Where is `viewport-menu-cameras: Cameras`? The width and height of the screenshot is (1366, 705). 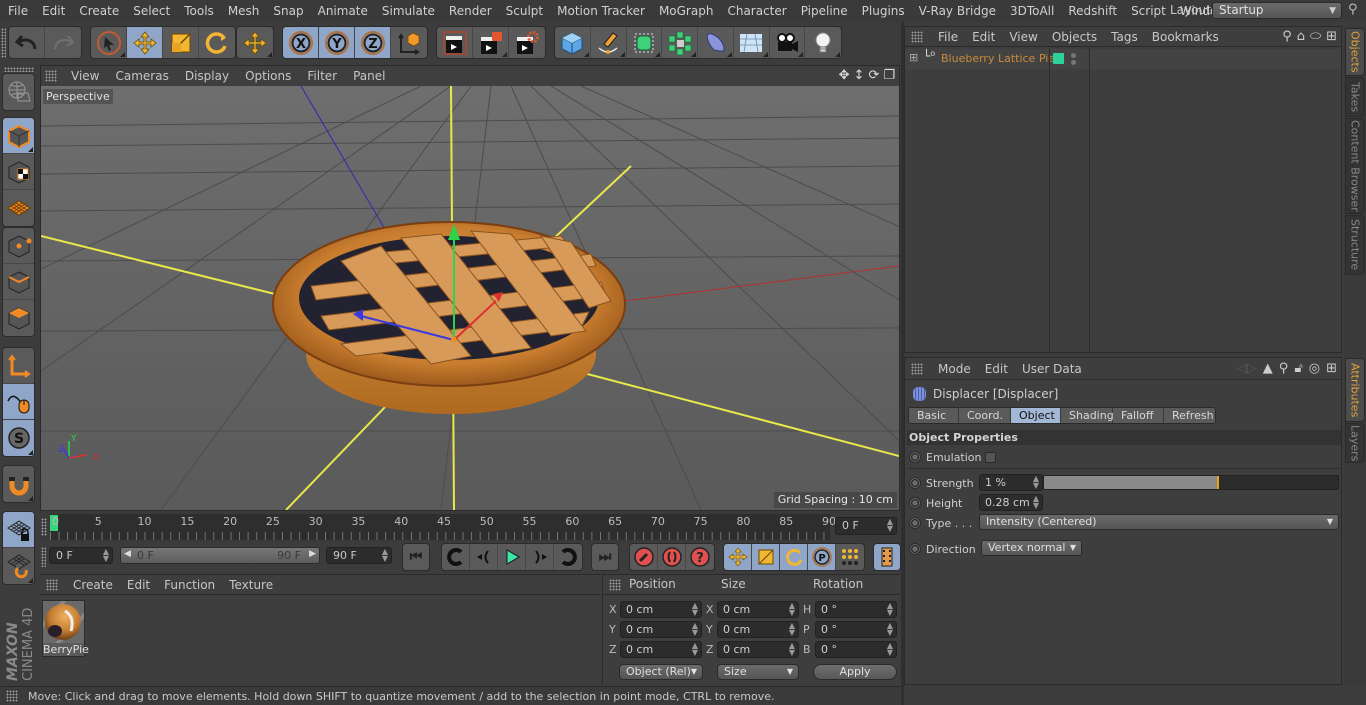 viewport-menu-cameras: Cameras is located at coordinates (141, 76).